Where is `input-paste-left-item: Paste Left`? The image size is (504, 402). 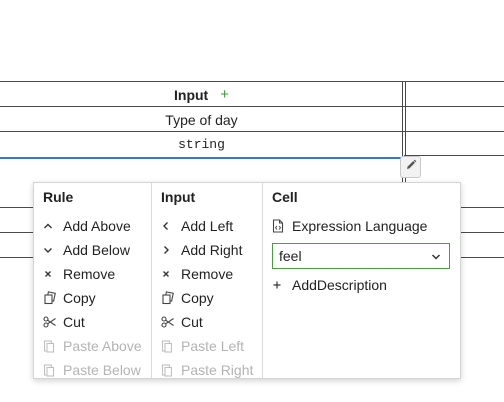 input-paste-left-item: Paste Left is located at coordinates (211, 346).